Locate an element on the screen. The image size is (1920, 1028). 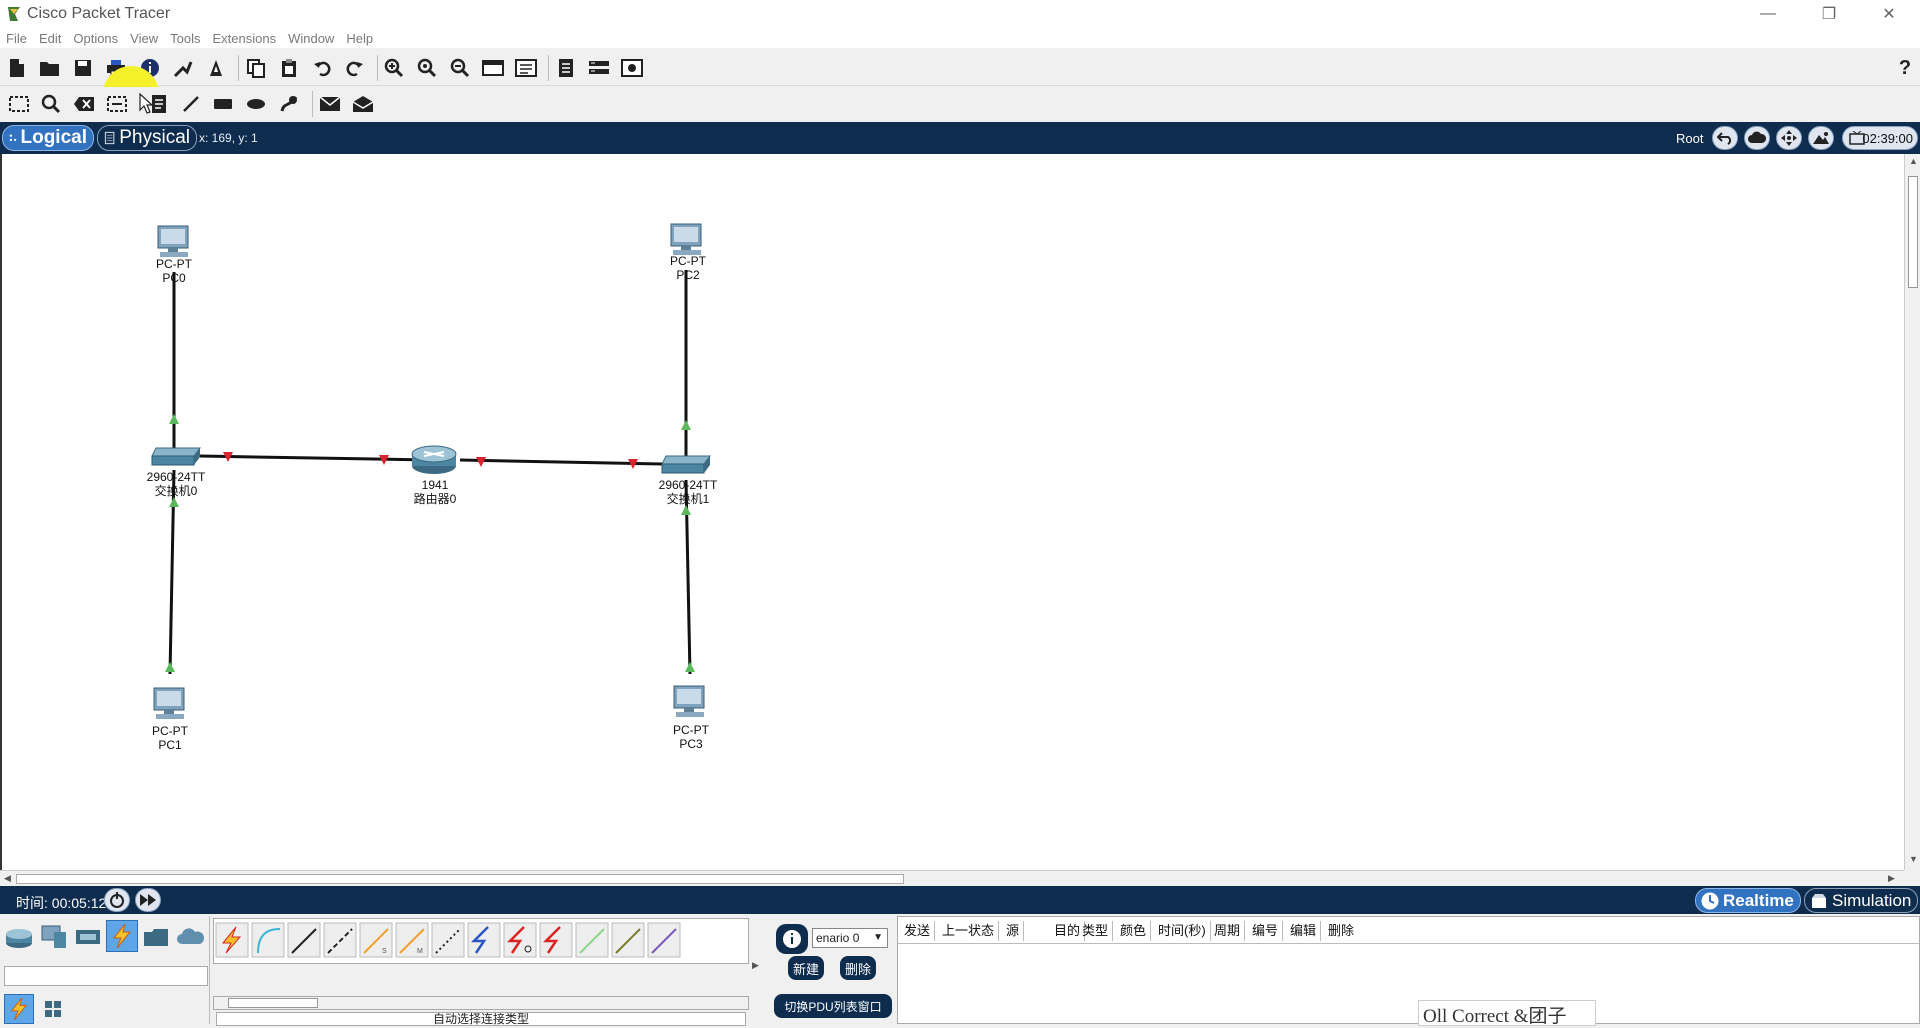
pdu-info-icon is located at coordinates (632, 68).